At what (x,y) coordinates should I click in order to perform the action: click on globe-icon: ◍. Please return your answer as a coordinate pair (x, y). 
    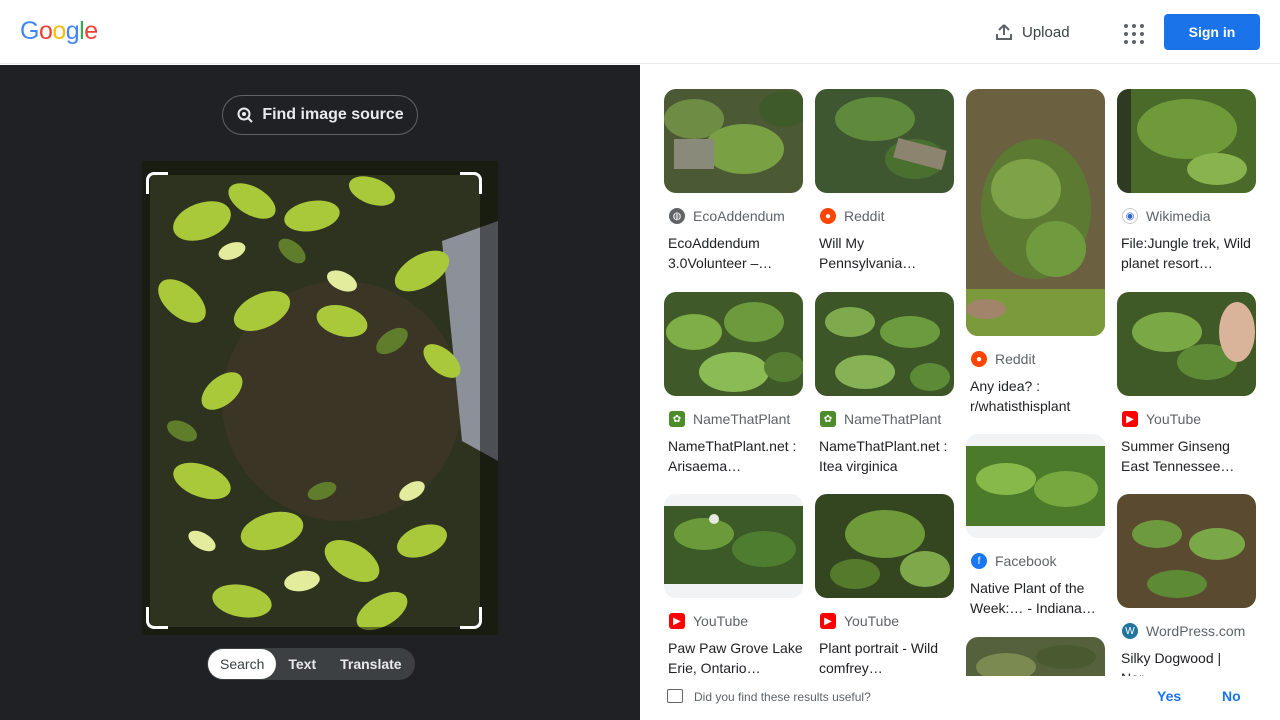
    Looking at the image, I should click on (677, 216).